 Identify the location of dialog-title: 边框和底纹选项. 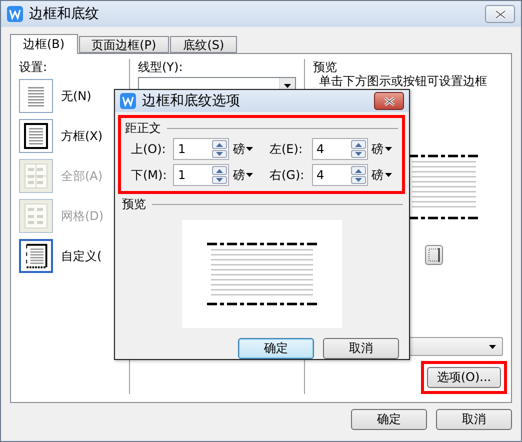
(191, 101).